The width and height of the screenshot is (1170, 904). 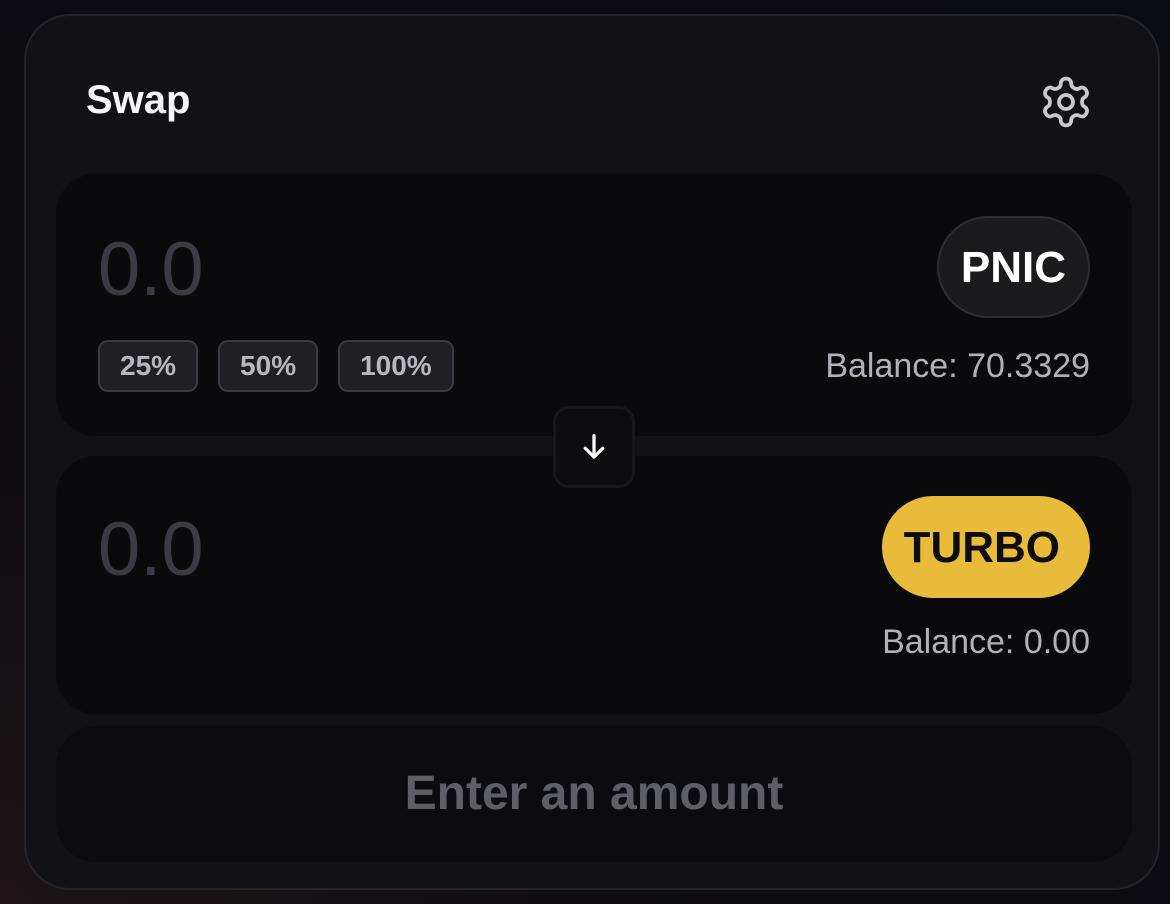 I want to click on enter-amount-button: Enter an amount, so click(x=594, y=794).